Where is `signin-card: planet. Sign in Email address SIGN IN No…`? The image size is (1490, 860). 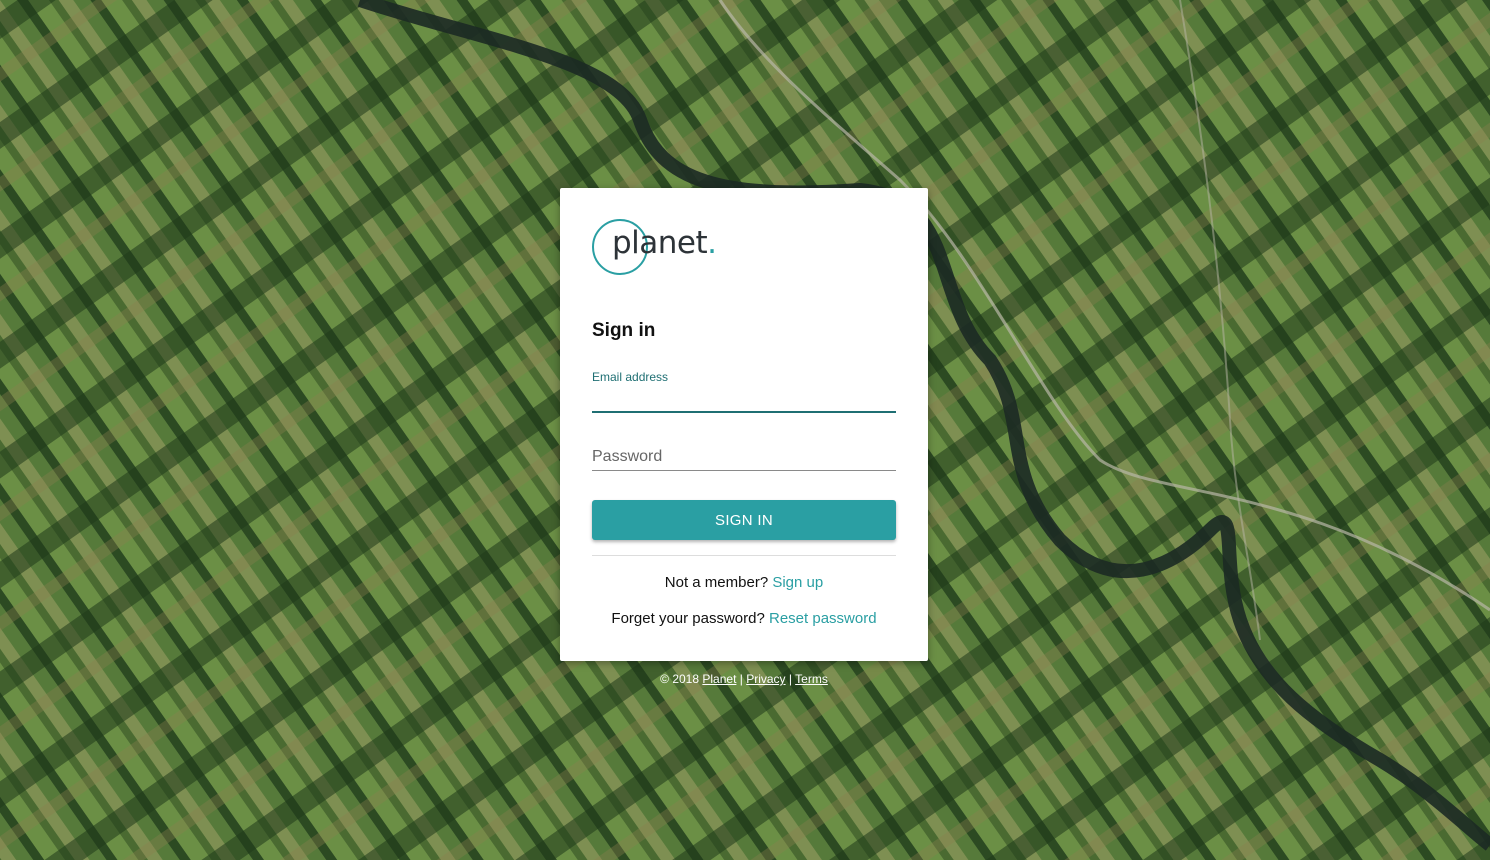
signin-card: planet. Sign in Email address SIGN IN No… is located at coordinates (744, 424).